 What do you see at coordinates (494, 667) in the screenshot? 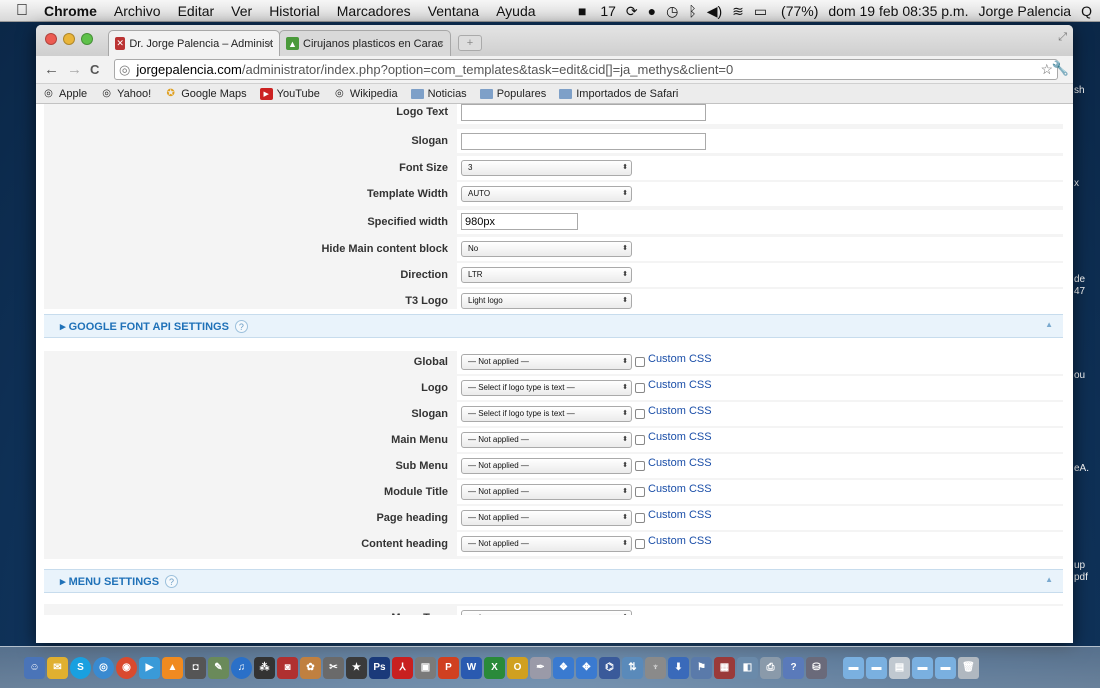
I see `excel-icon: X` at bounding box center [494, 667].